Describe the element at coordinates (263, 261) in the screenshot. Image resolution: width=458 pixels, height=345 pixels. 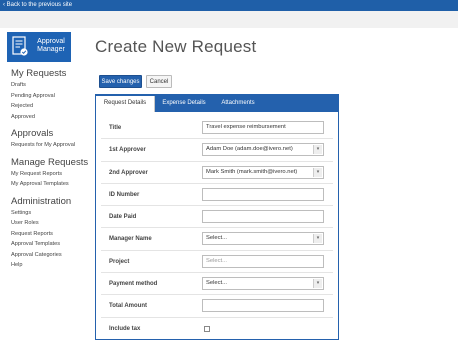
I see `project-input` at that location.